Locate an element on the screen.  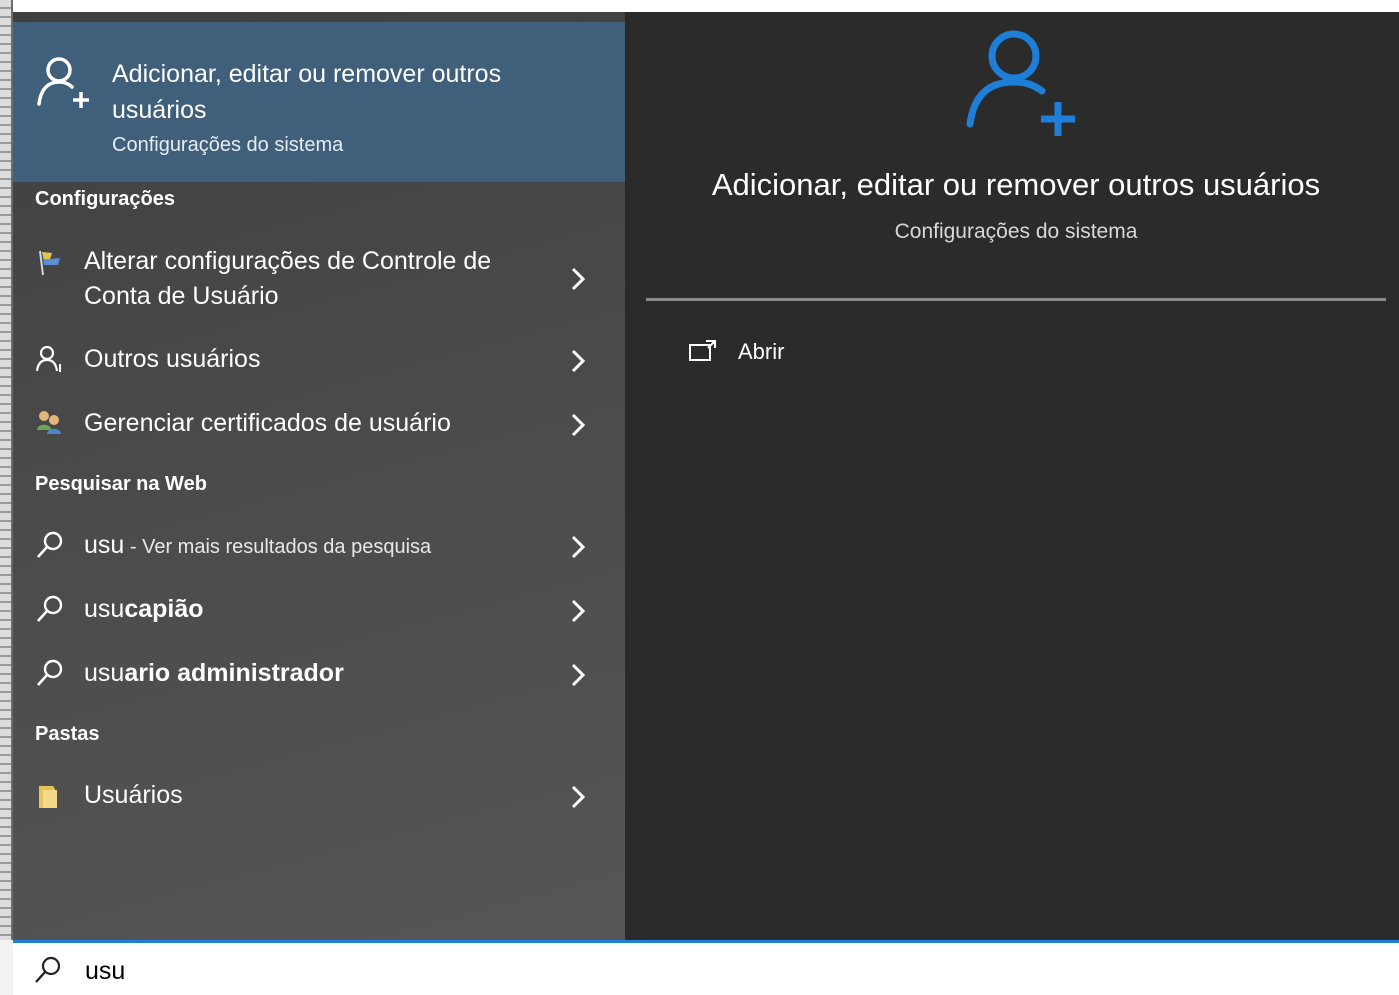
result-label: usuario administrador is located at coordinates (314, 673).